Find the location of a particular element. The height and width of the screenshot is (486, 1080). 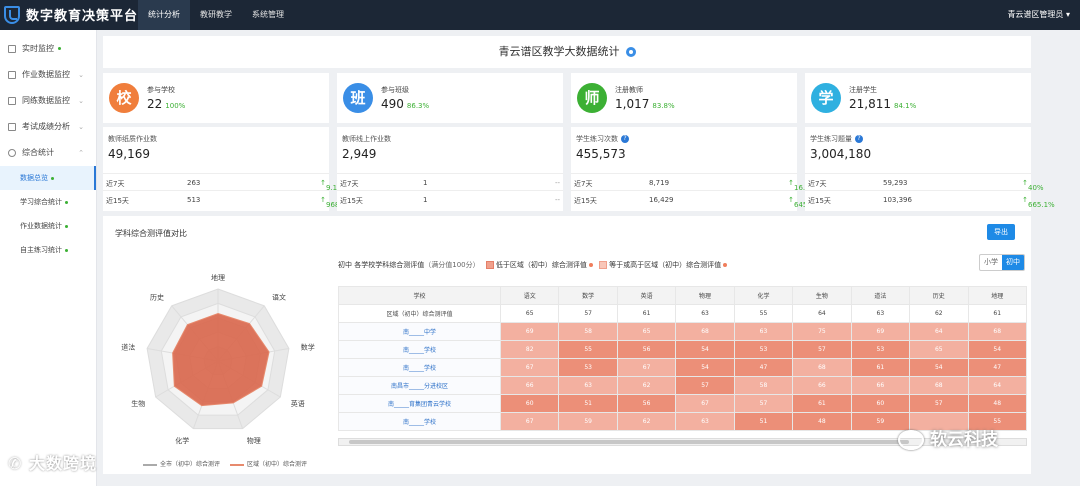

detail-value: 455,573 is located at coordinates (601, 154).